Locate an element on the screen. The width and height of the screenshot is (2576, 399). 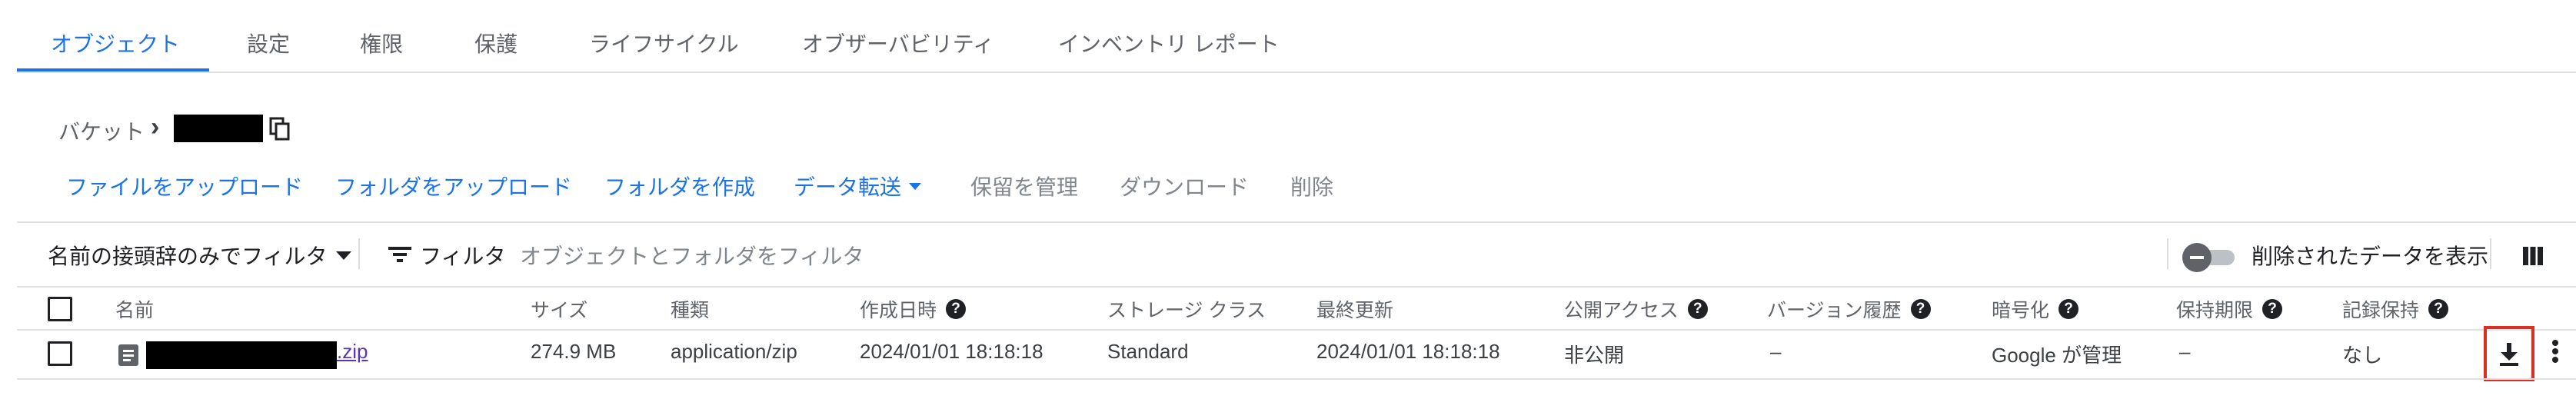
filter-icon is located at coordinates (400, 254).